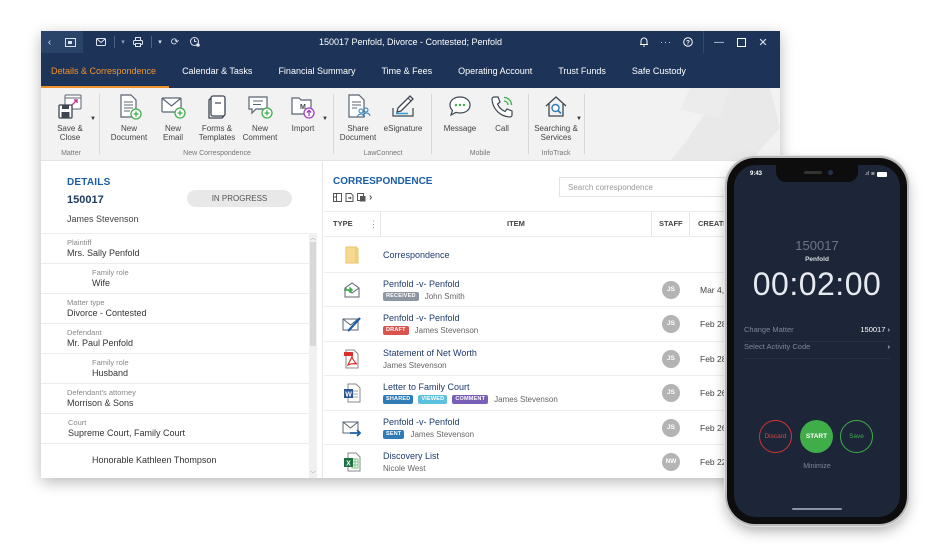 This screenshot has height=548, width=947. Describe the element at coordinates (415, 365) in the screenshot. I see `row-meta: James Stevenson` at that location.